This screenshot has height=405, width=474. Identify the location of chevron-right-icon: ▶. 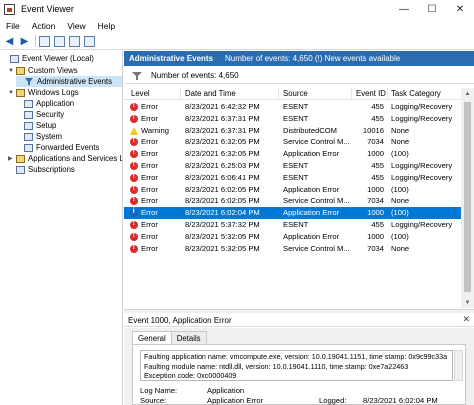
(12, 158).